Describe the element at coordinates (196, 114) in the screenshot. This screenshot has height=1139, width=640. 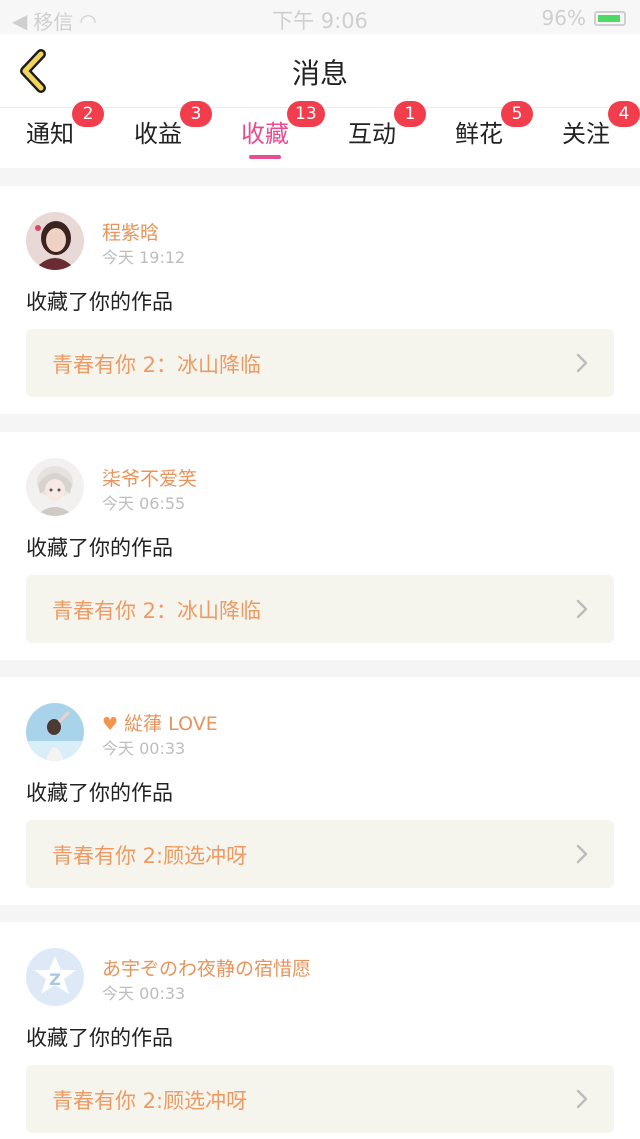
I see `badge-count: 3` at that location.